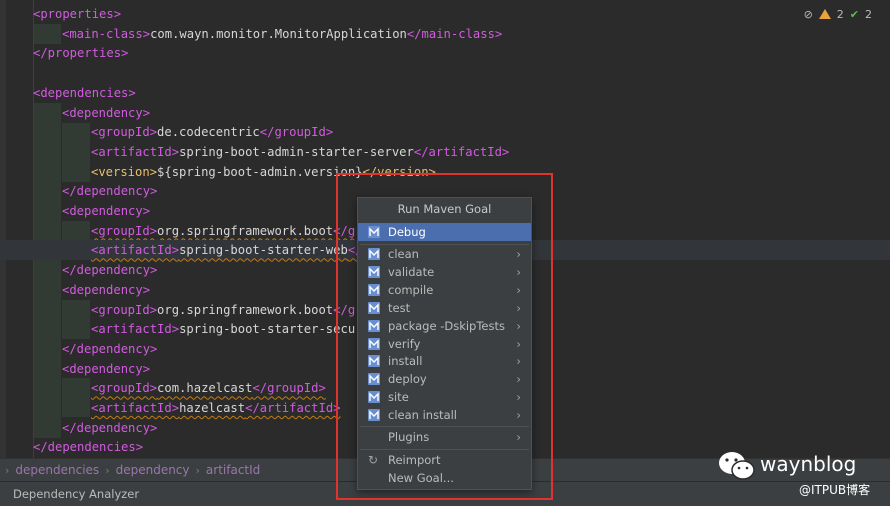  Describe the element at coordinates (373, 460) in the screenshot. I see `refresh-icon: ↻` at that location.